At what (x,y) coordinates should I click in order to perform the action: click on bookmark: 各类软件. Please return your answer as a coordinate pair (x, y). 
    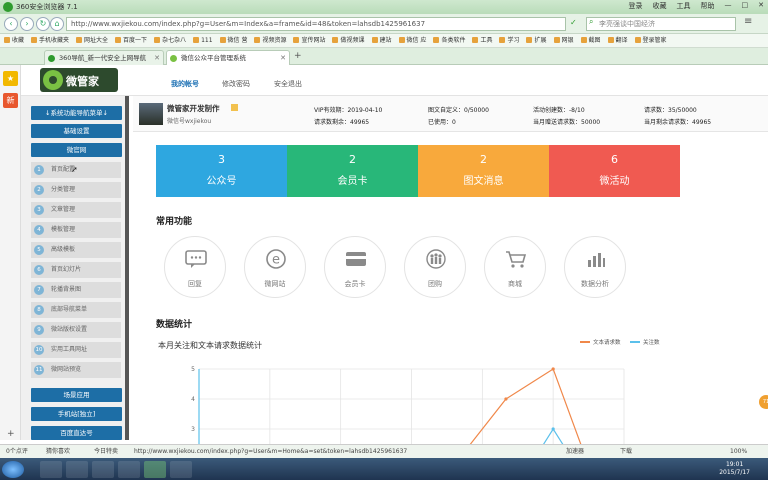
    Looking at the image, I should click on (449, 40).